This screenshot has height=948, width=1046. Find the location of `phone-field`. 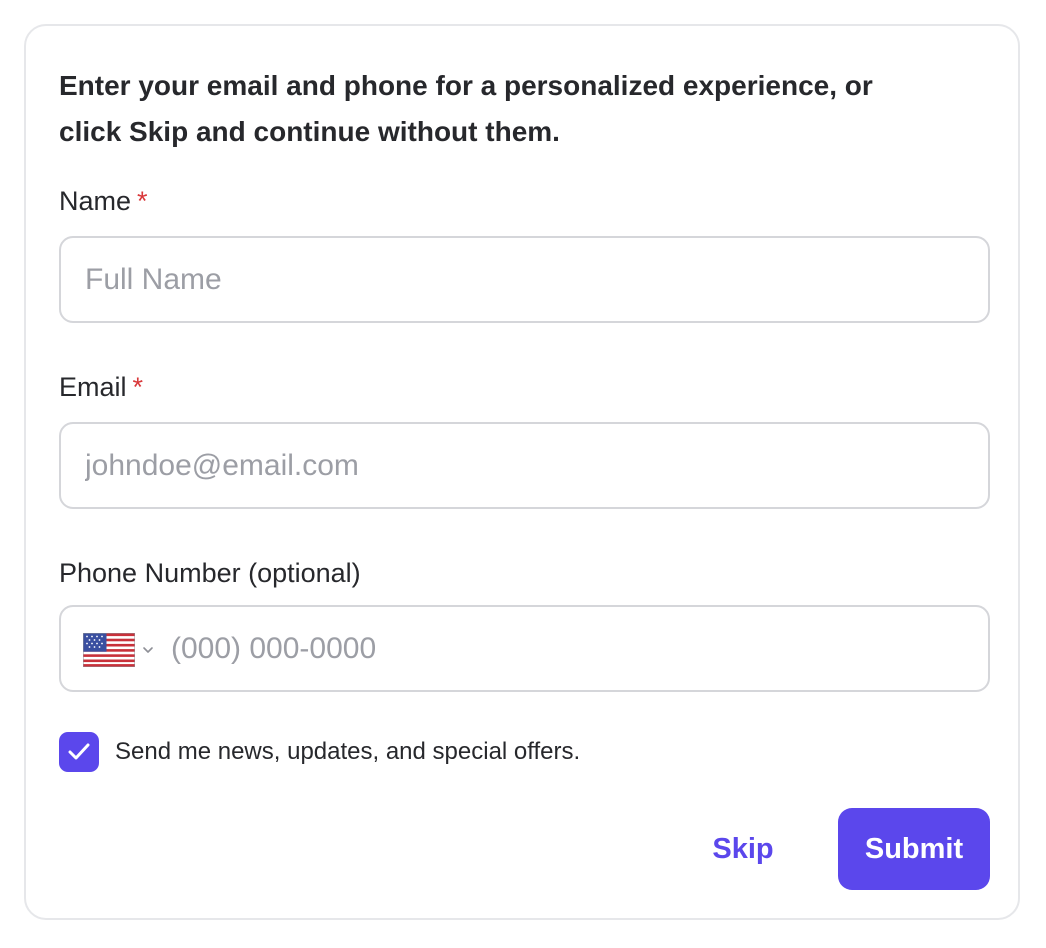

phone-field is located at coordinates (524, 648).